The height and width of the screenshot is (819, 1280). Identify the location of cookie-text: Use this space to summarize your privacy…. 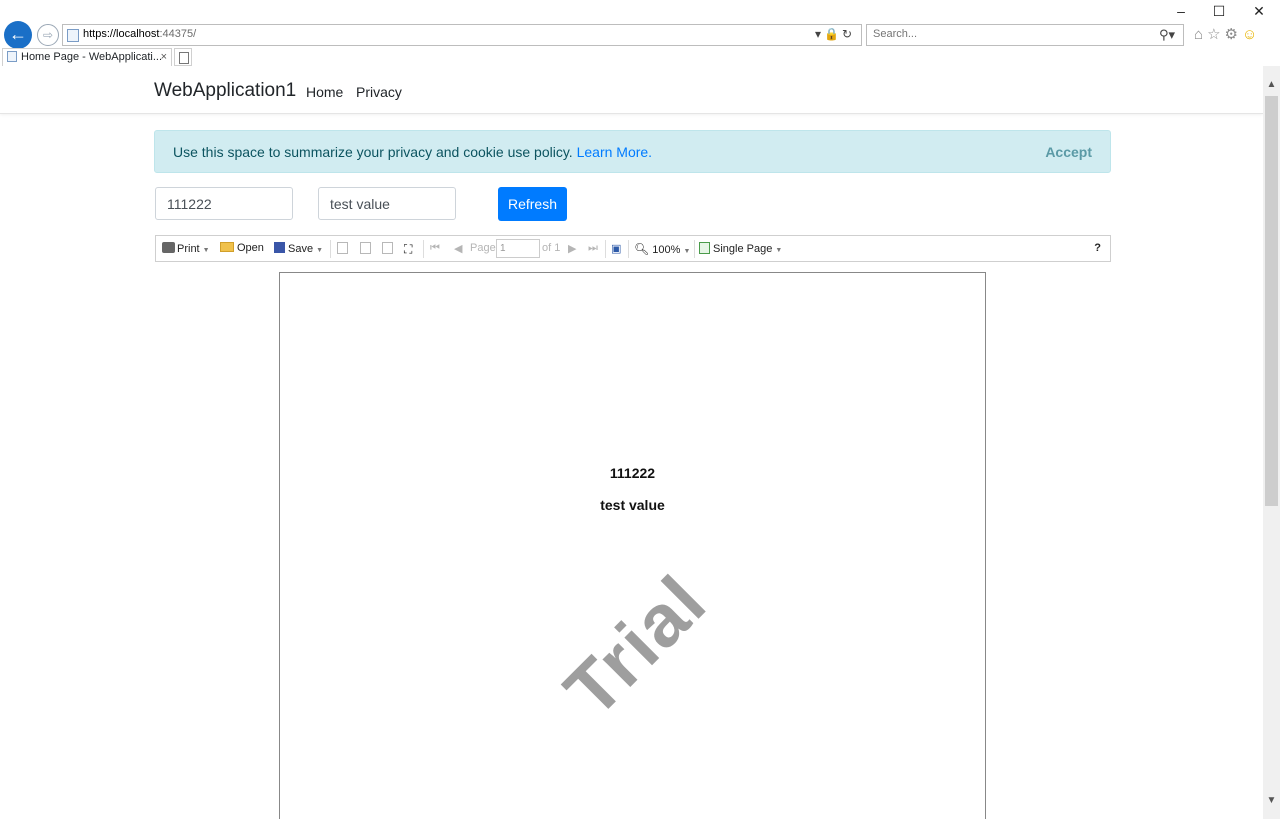
(412, 152).